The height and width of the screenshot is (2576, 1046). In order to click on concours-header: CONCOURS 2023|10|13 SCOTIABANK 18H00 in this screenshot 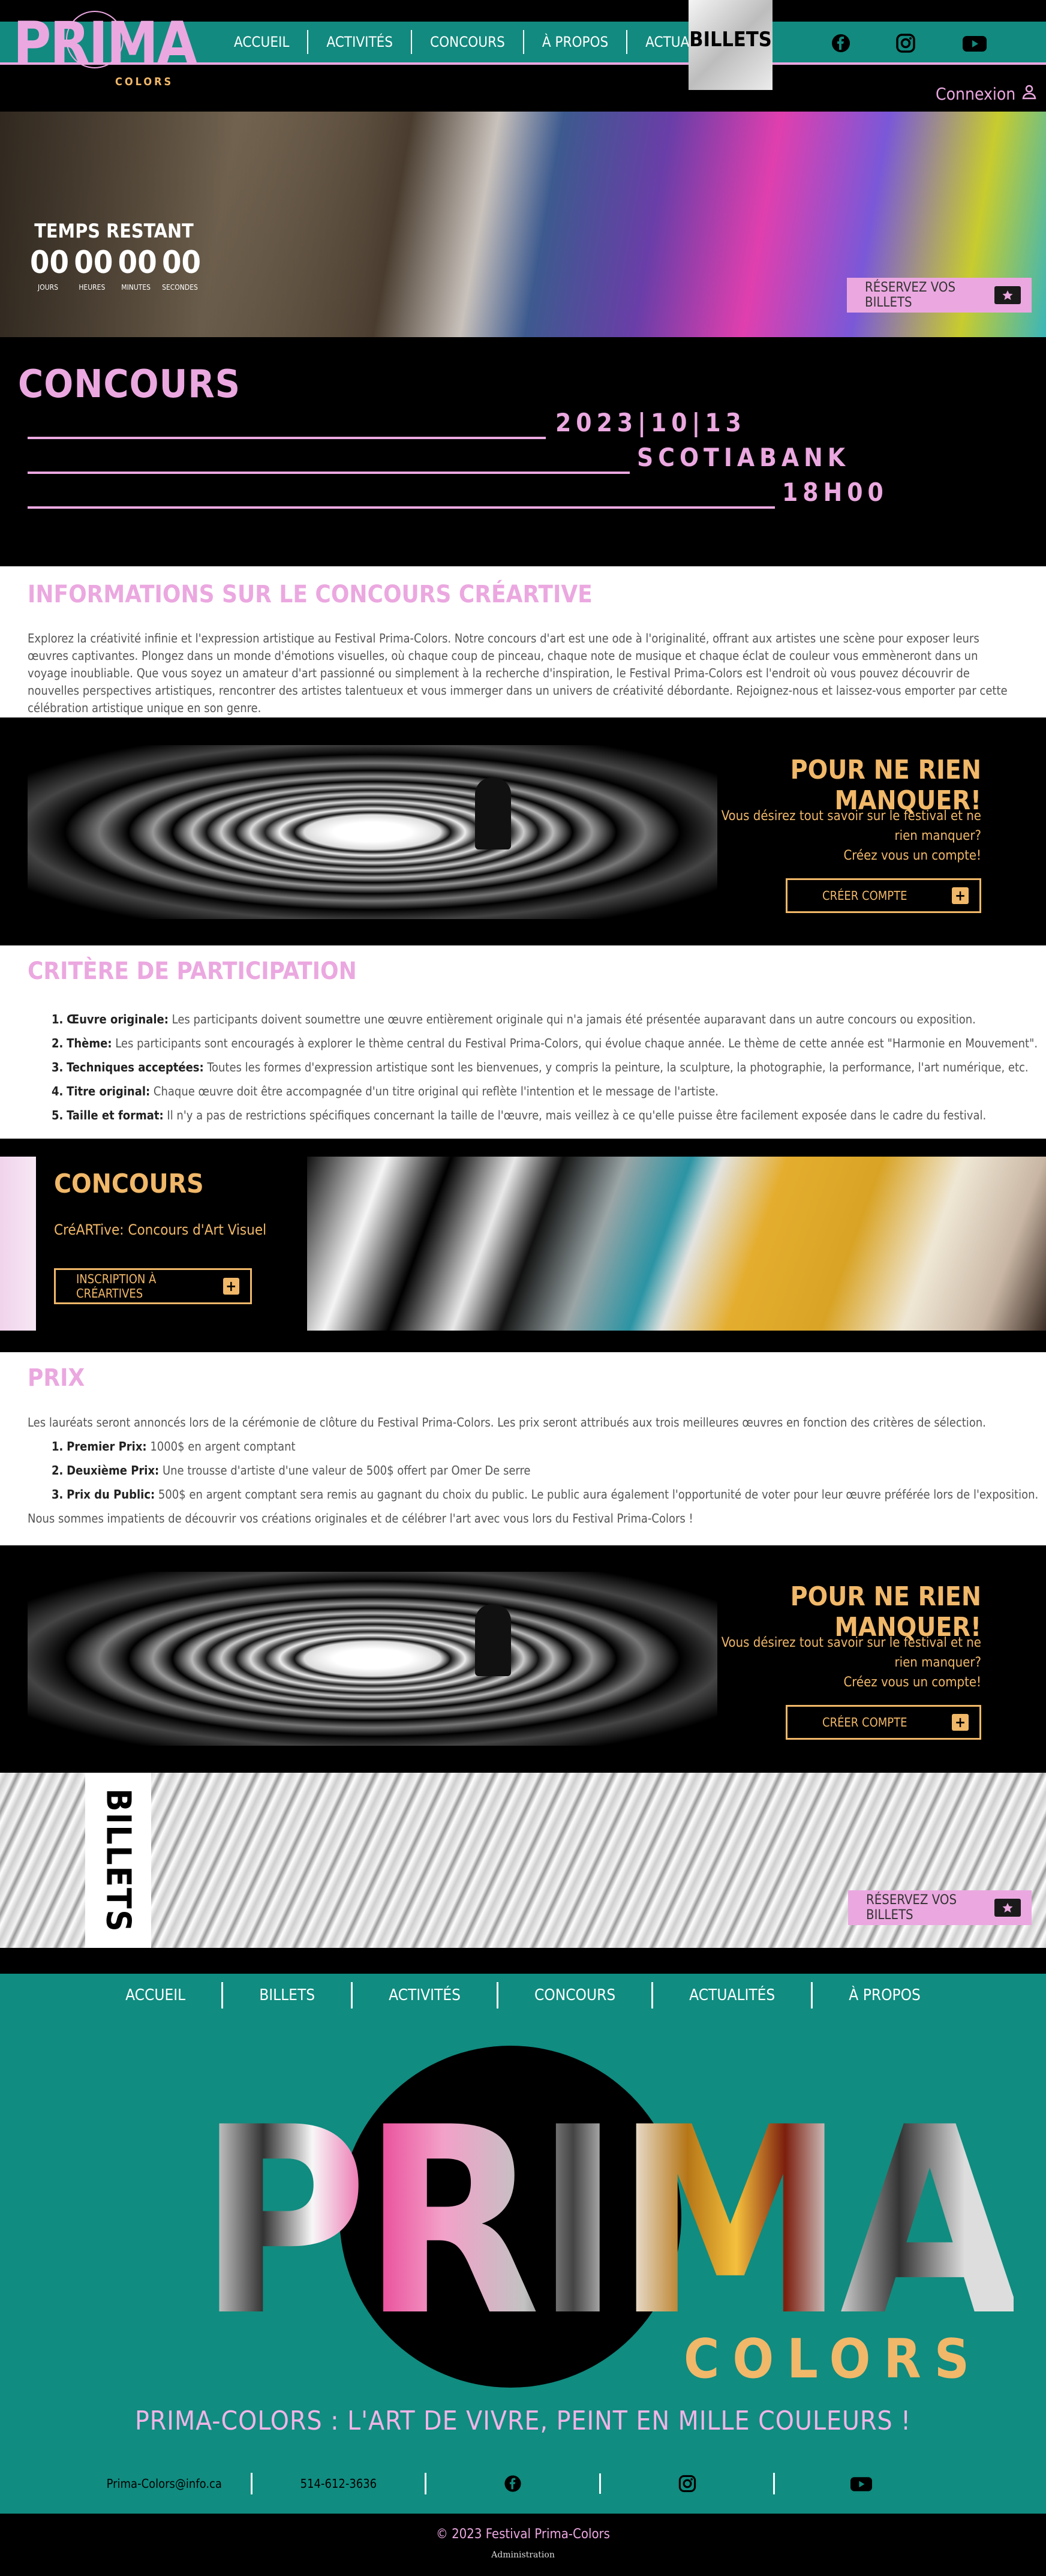, I will do `click(523, 452)`.